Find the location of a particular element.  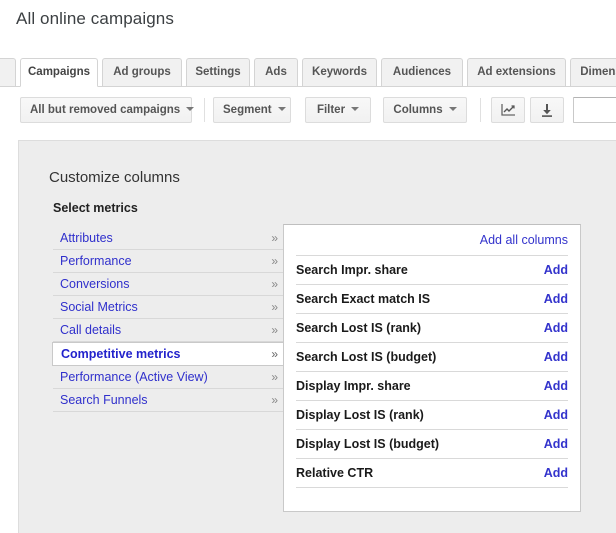

metric-category-label: Search Funnels is located at coordinates (104, 400).